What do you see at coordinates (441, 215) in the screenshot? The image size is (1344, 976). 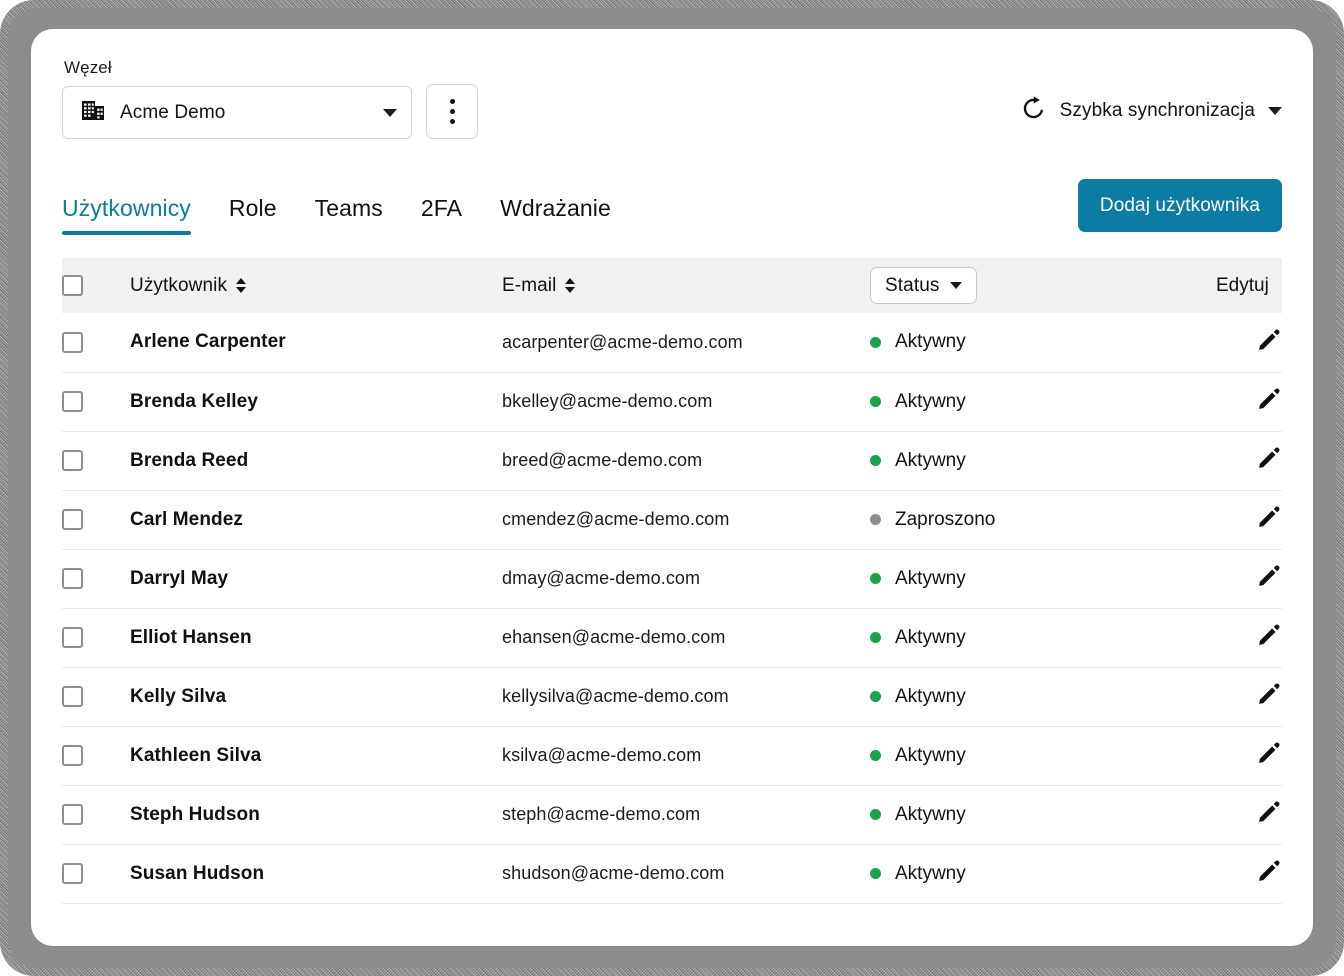 I see `tab-2fa: 2FA` at bounding box center [441, 215].